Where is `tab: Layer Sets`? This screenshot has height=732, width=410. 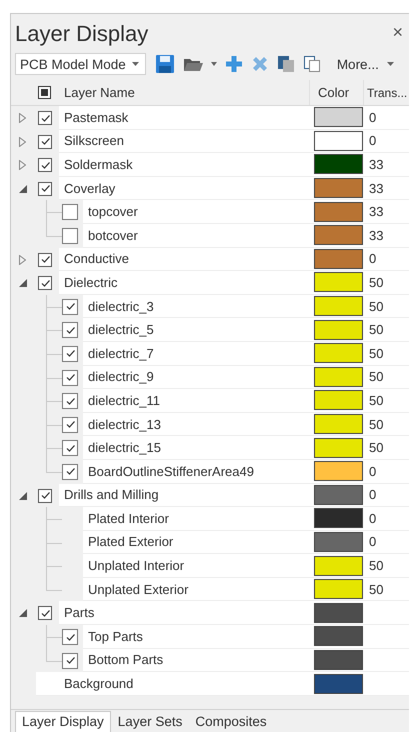 tab: Layer Sets is located at coordinates (150, 722).